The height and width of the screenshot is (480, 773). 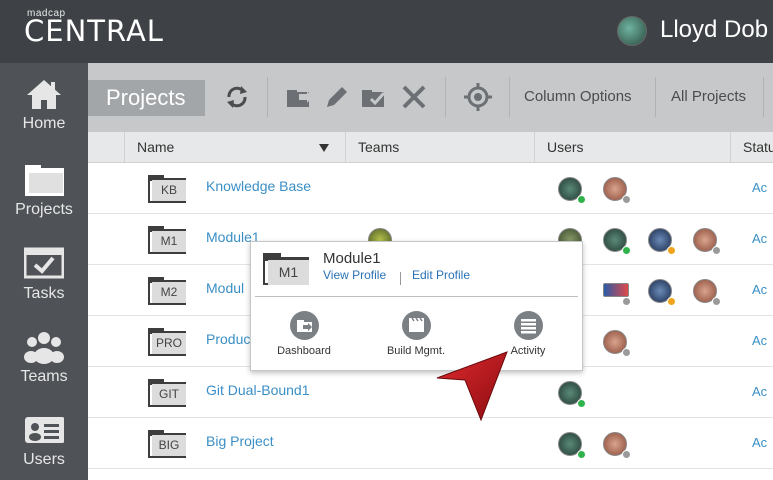 What do you see at coordinates (439, 147) in the screenshot?
I see `column-header-teams: Teams` at bounding box center [439, 147].